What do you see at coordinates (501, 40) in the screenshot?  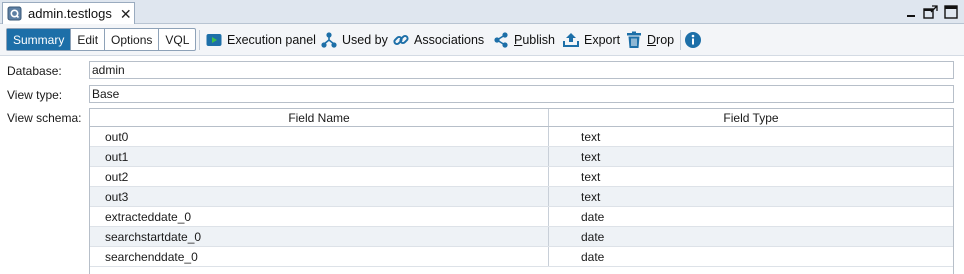 I see `share-icon` at bounding box center [501, 40].